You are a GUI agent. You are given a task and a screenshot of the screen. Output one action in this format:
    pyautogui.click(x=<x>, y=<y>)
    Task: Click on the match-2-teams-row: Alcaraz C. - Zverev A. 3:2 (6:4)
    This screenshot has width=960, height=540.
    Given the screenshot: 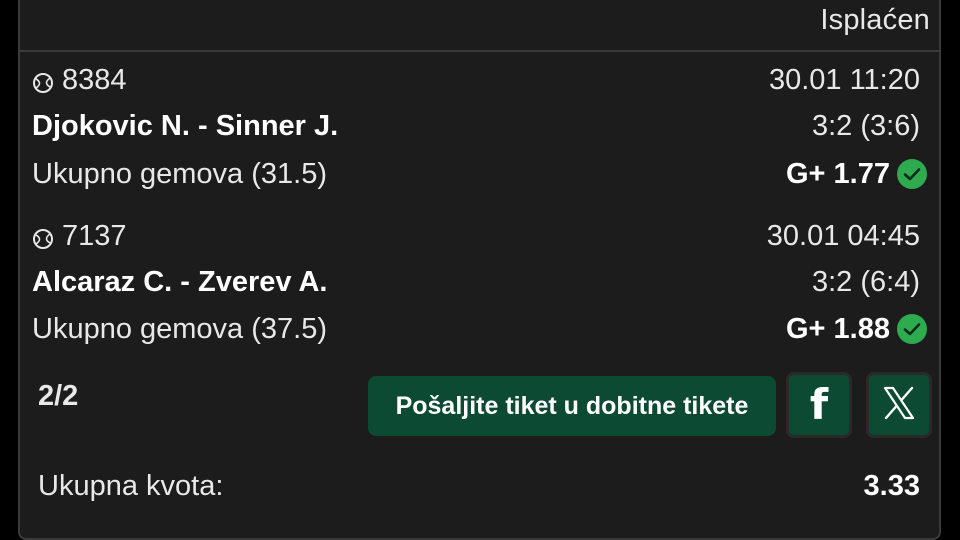 What is the action you would take?
    pyautogui.click(x=476, y=282)
    